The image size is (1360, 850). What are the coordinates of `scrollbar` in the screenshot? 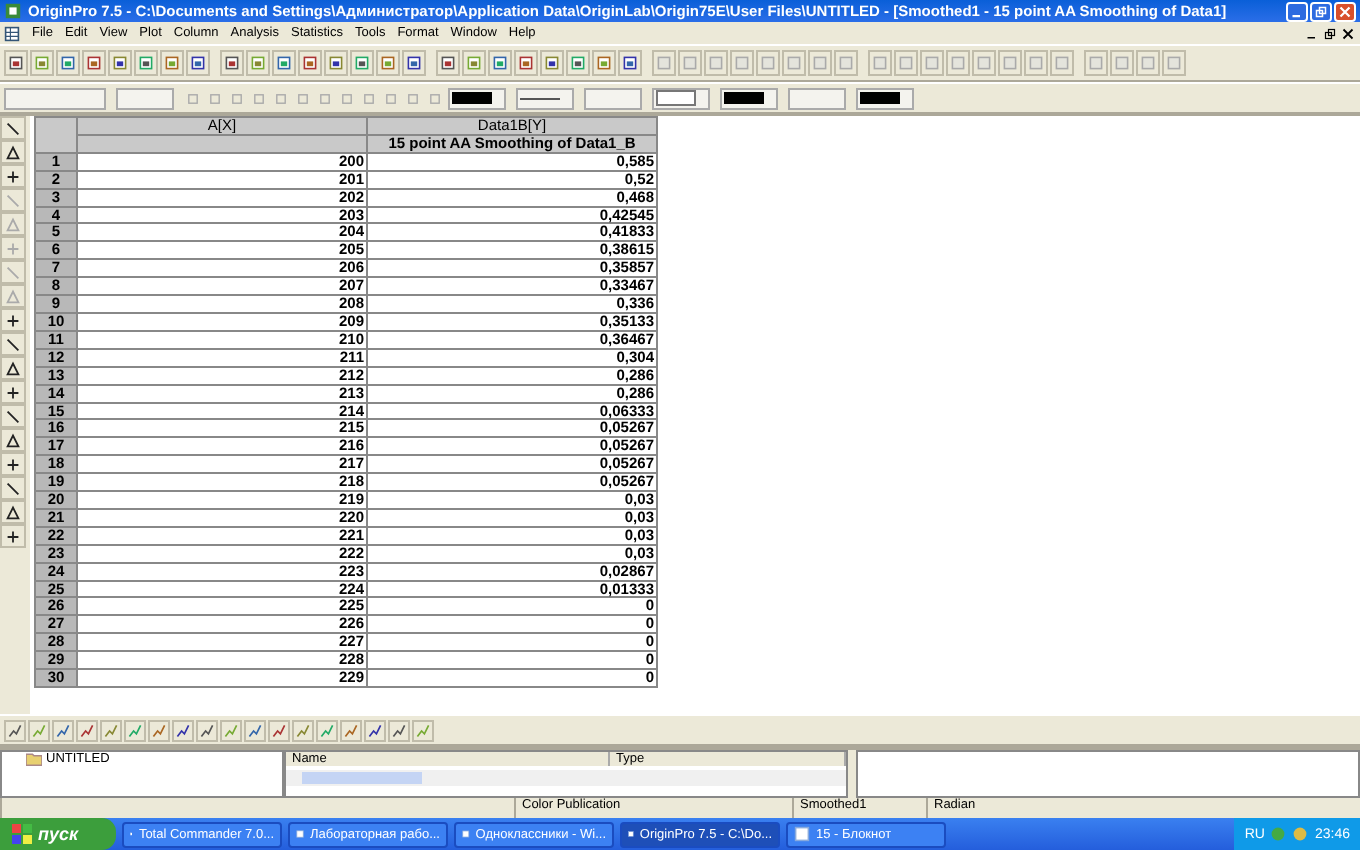 It's located at (566, 778).